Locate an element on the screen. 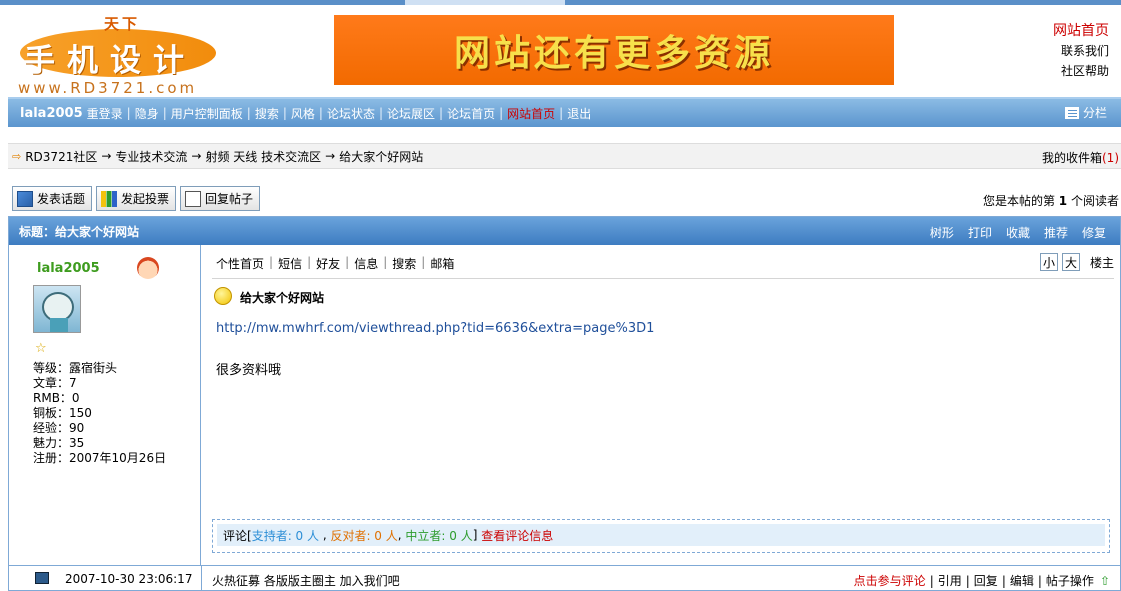  user-links: 个性首页 | 短信 | 好友 | 信息 | 搜索 | 邮箱 is located at coordinates (335, 263).